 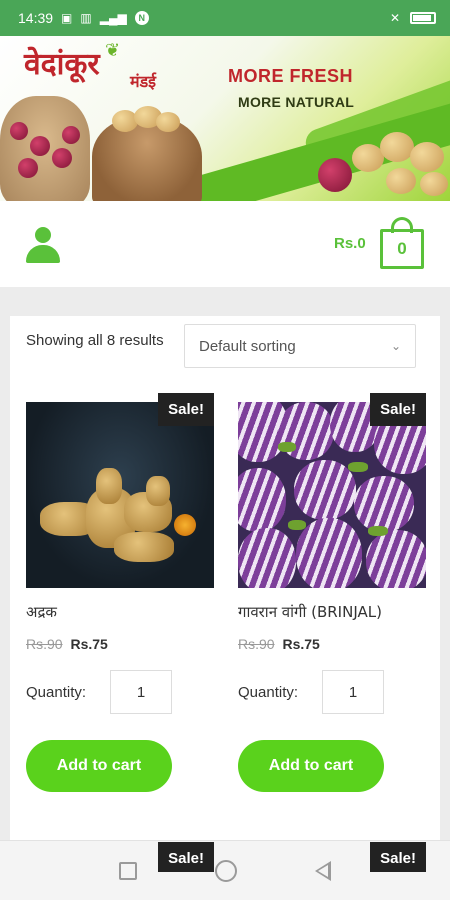 What do you see at coordinates (225, 244) in the screenshot?
I see `header-bar: Rs.0 0` at bounding box center [225, 244].